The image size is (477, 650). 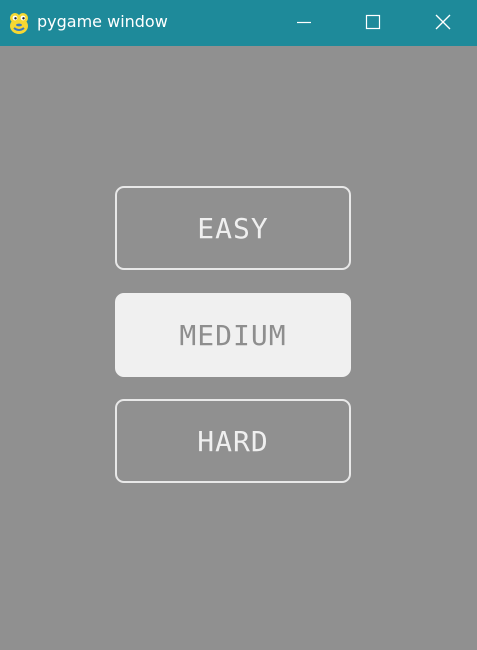 I want to click on maximize-button, so click(x=373, y=23).